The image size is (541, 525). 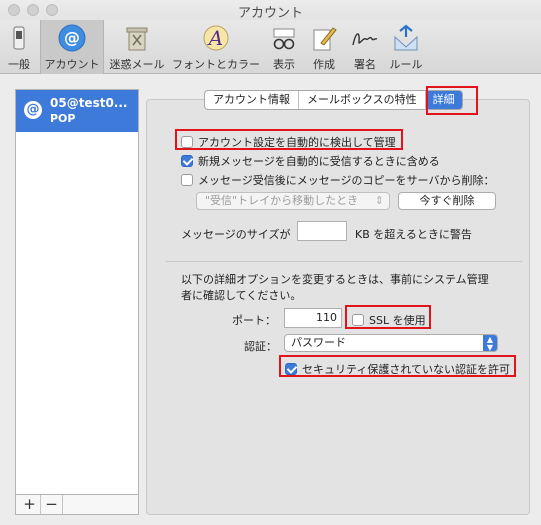 What do you see at coordinates (77, 111) in the screenshot?
I see `account-list-item: @ 05@test0... POP` at bounding box center [77, 111].